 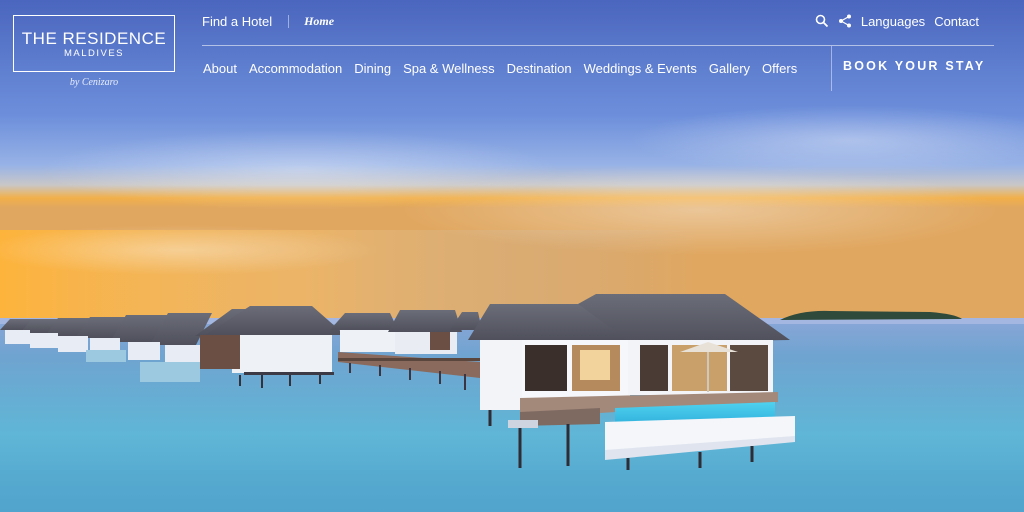 I want to click on breadcrumb-home: Home, so click(x=319, y=21).